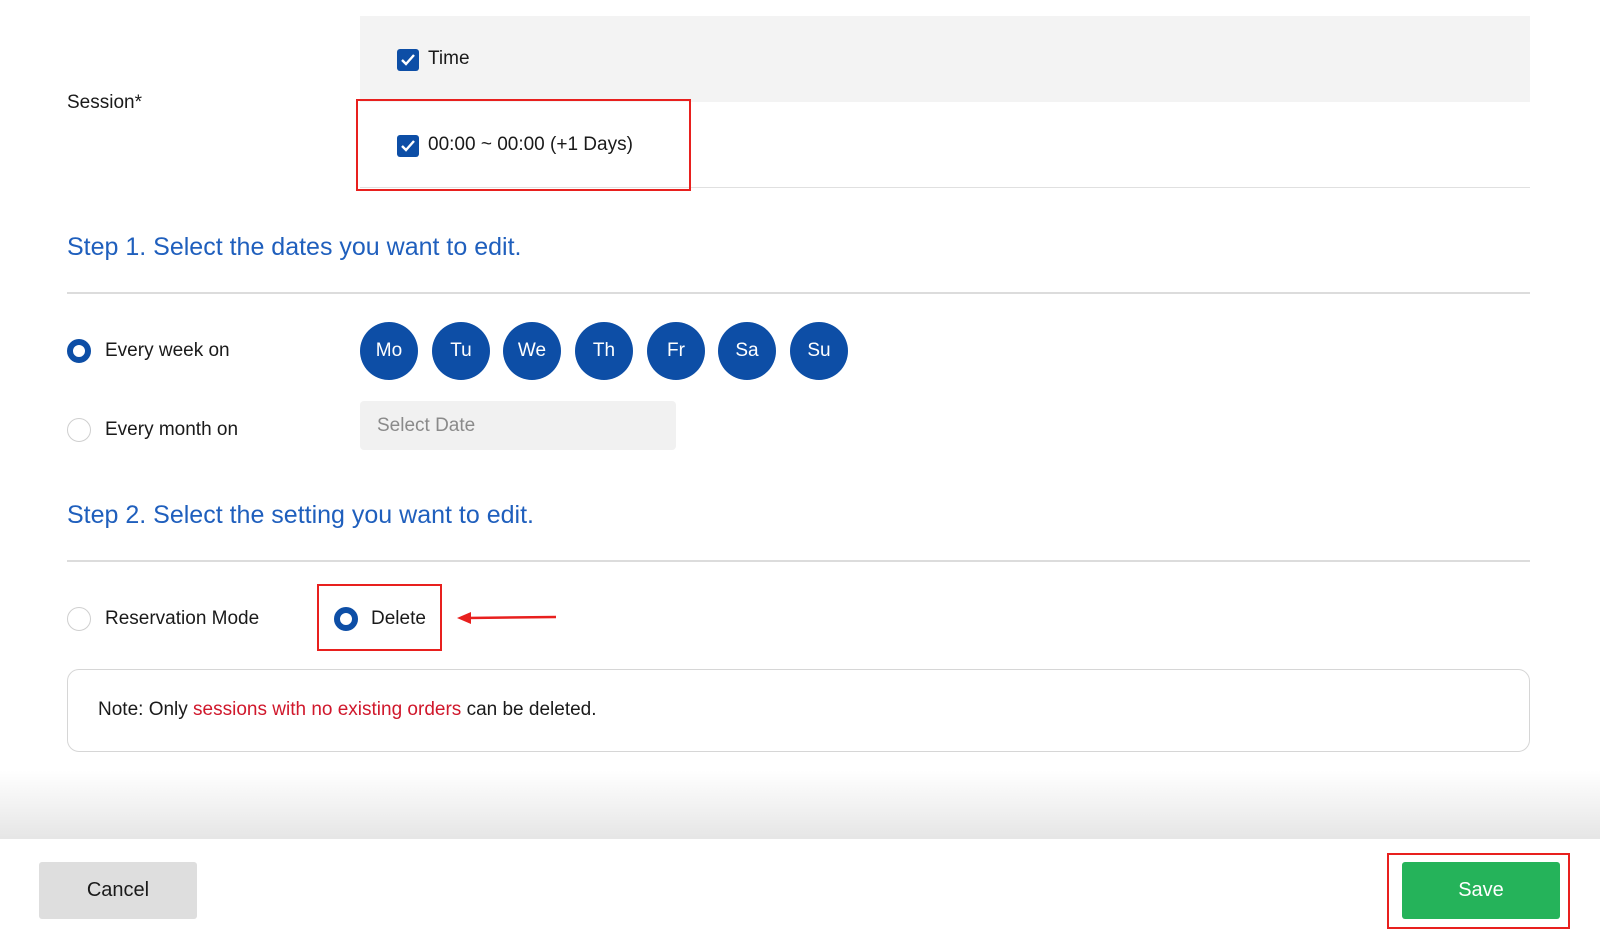  I want to click on day-saturday: Sa, so click(747, 351).